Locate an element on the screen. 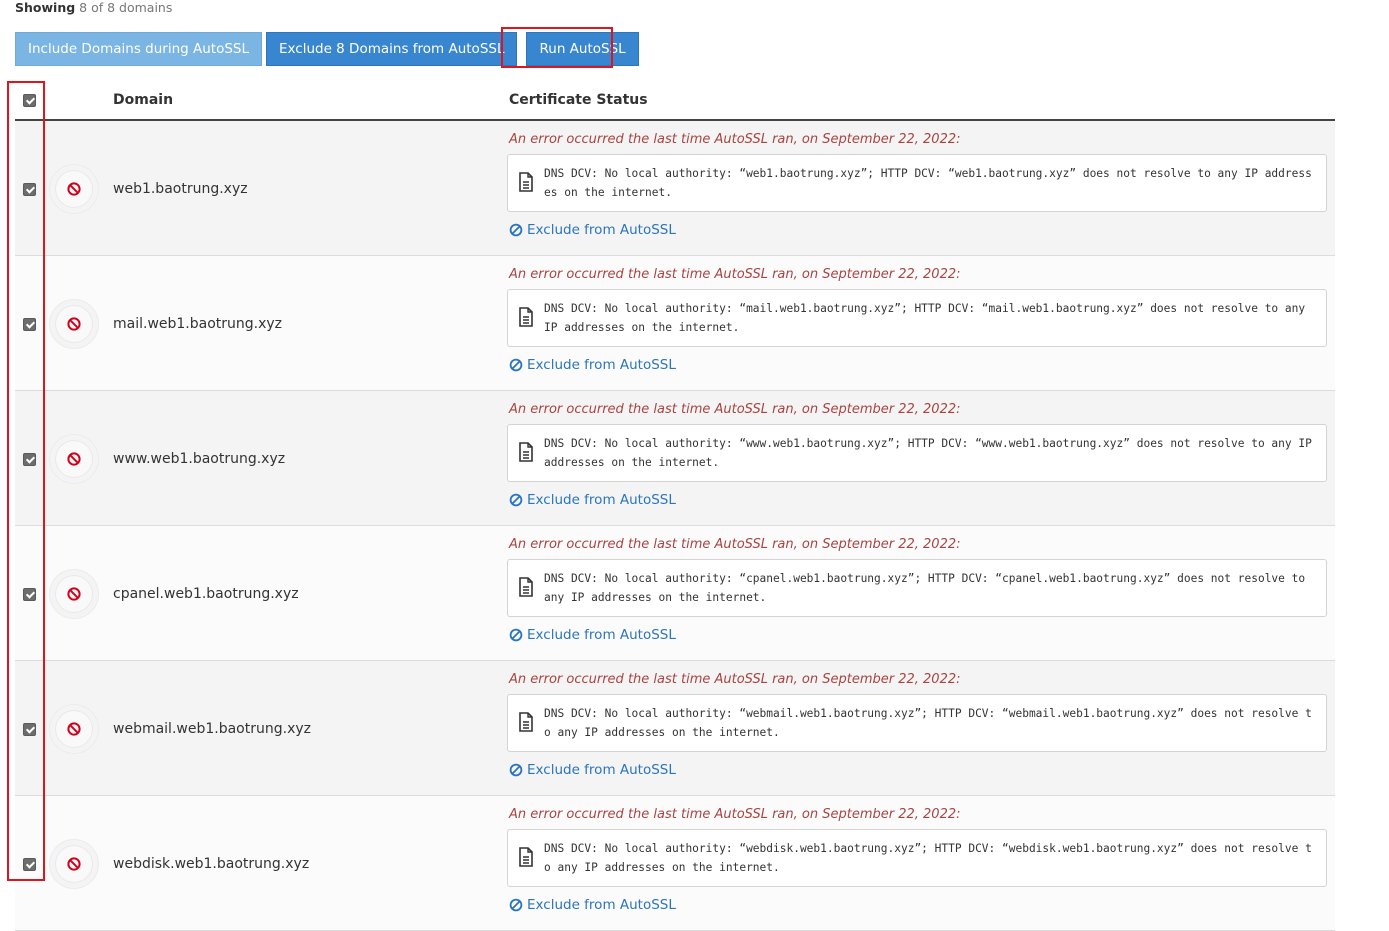 Image resolution: width=1389 pixels, height=931 pixels. domain-name: webdisk.web1.baotrung.xyz is located at coordinates (211, 864).